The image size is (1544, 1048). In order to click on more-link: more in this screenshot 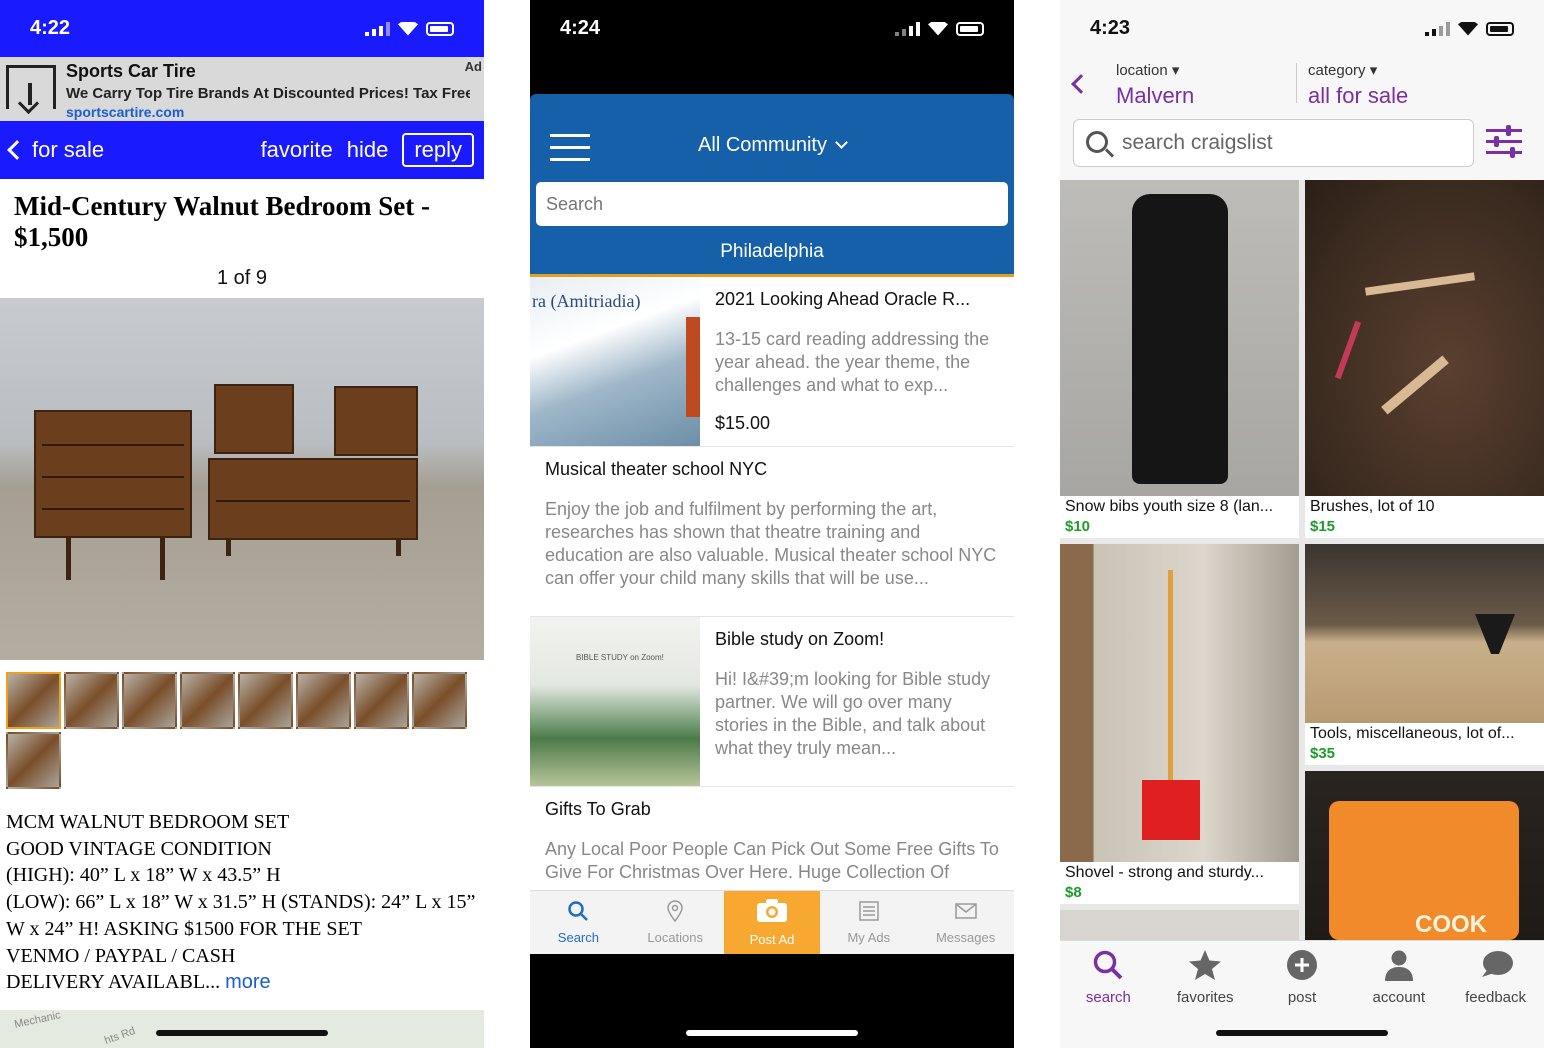, I will do `click(248, 982)`.